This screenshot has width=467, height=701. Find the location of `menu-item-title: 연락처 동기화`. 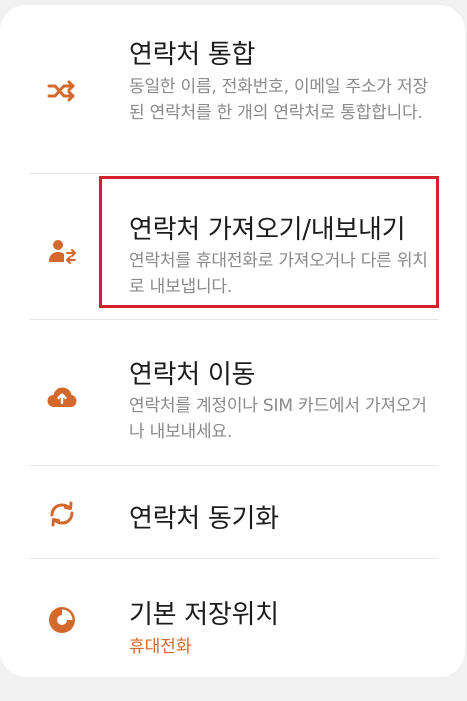

menu-item-title: 연락처 동기화 is located at coordinates (204, 519).